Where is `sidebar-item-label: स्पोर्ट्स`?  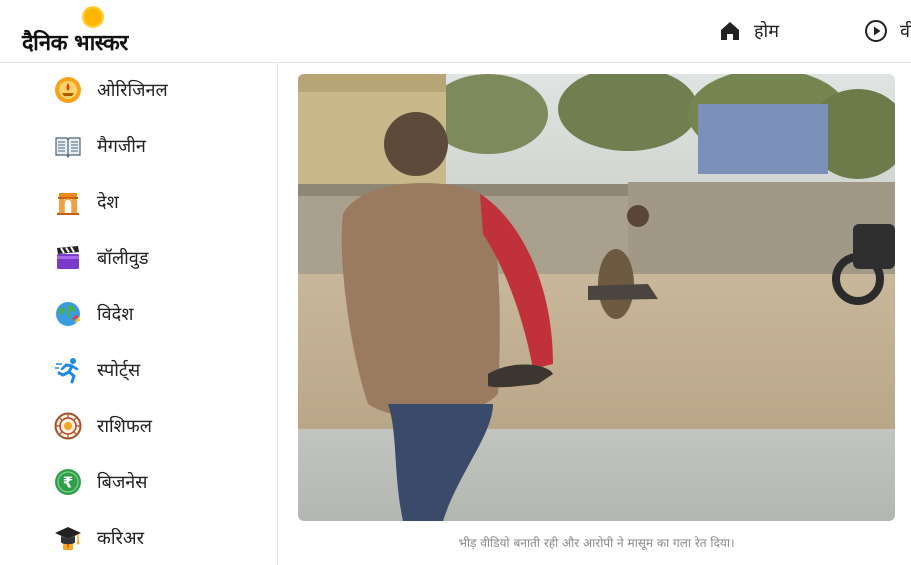 sidebar-item-label: स्पोर्ट्स is located at coordinates (119, 370).